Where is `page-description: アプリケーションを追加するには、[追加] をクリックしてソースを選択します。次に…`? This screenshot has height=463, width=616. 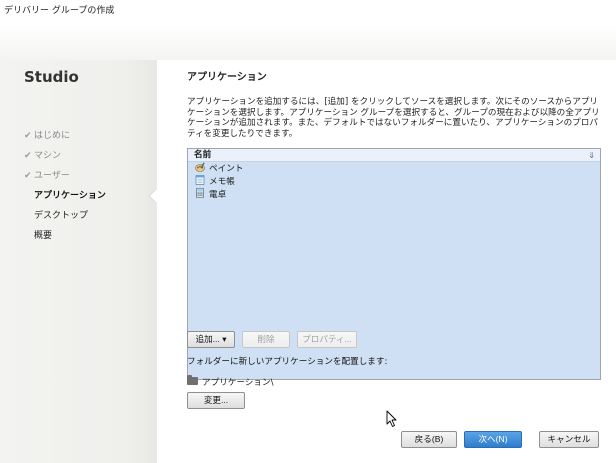
page-description: アプリケーションを追加するには、[追加] をクリックしてソースを選択します。次に… is located at coordinates (393, 118).